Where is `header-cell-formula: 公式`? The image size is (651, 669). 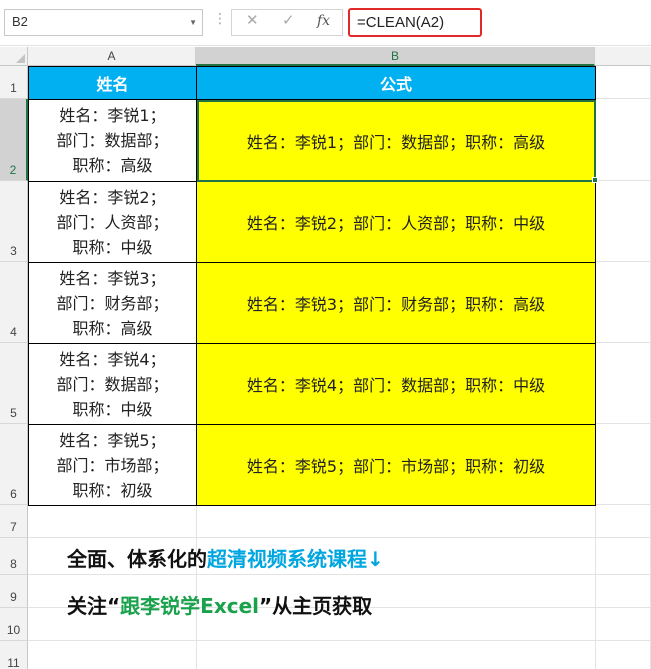
header-cell-formula: 公式 is located at coordinates (396, 83).